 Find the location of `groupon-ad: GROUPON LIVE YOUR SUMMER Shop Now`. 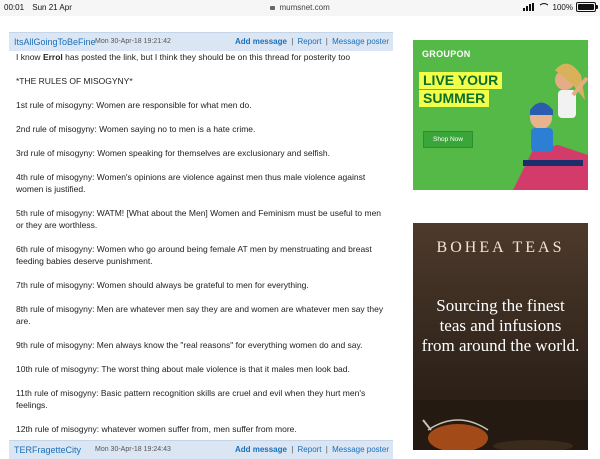

groupon-ad: GROUPON LIVE YOUR SUMMER Shop Now is located at coordinates (500, 115).